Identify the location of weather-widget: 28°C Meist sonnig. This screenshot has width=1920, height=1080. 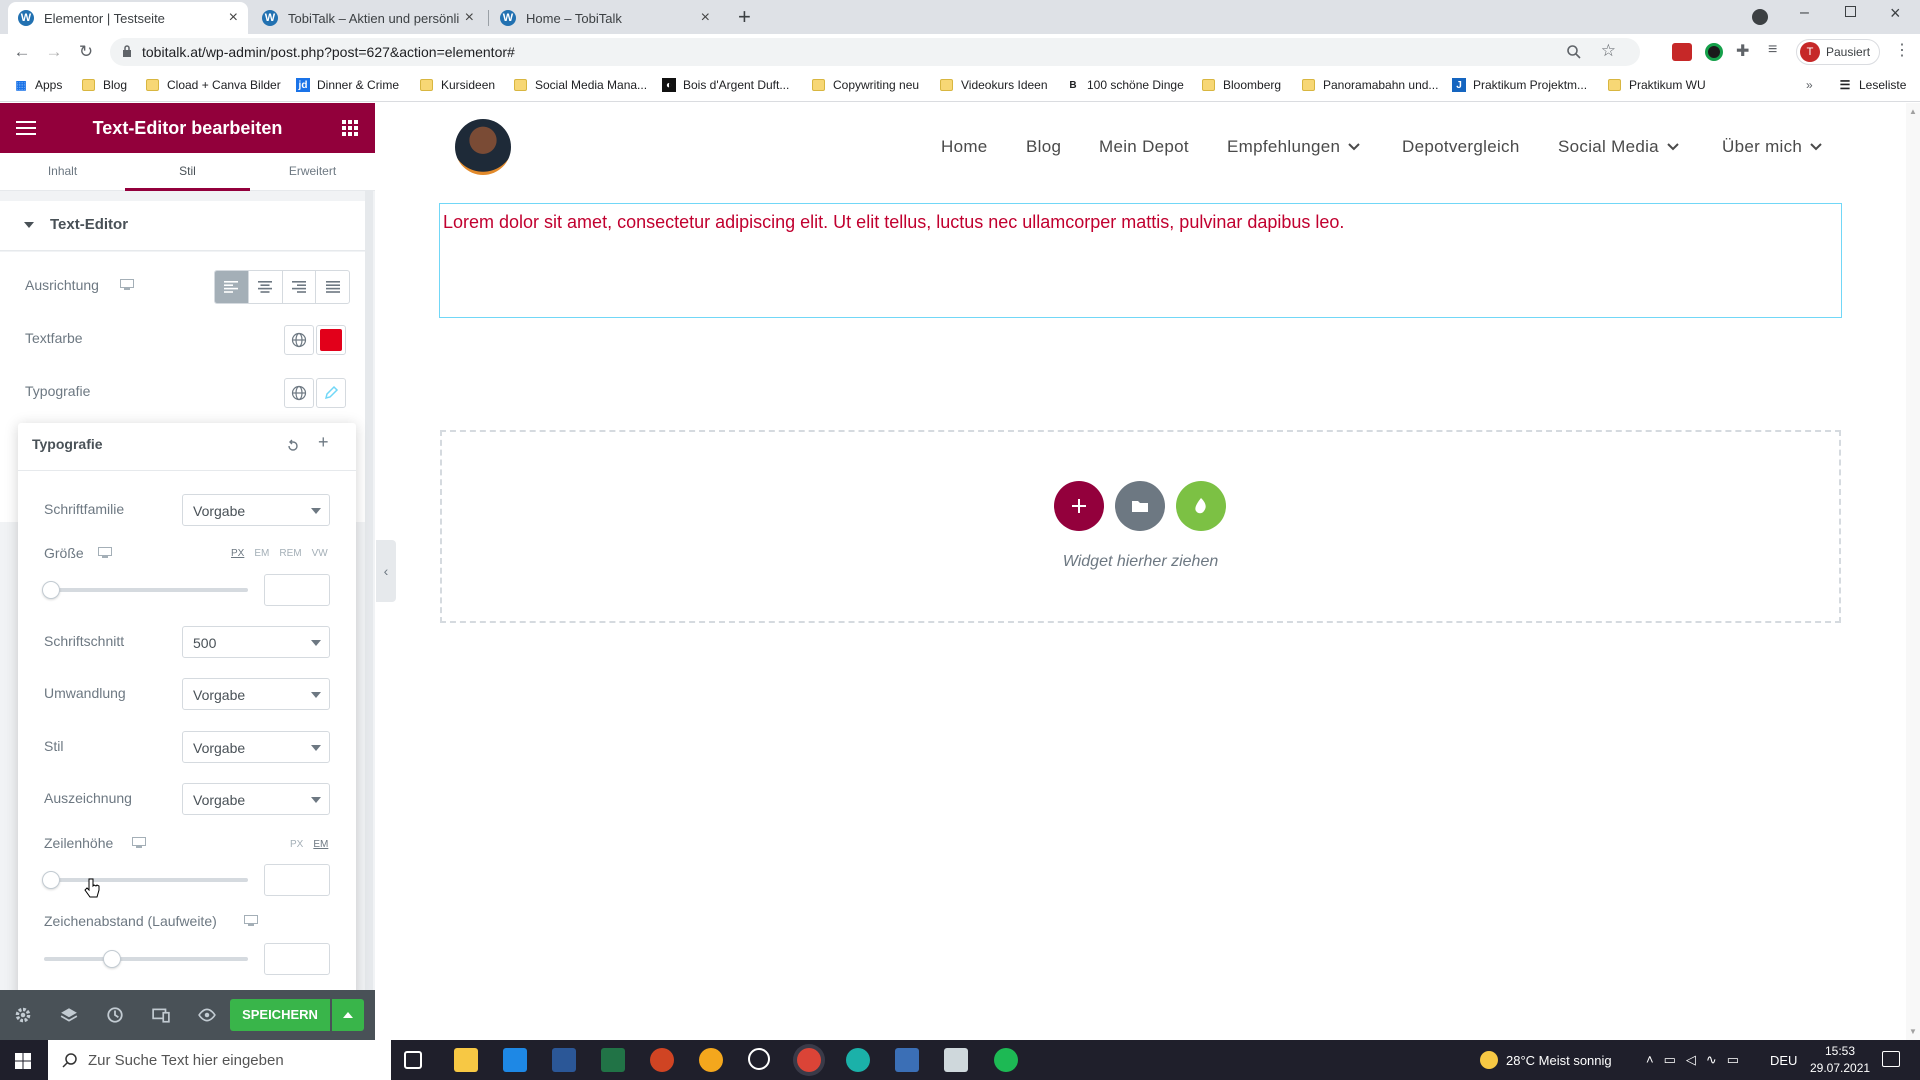
(1546, 1060).